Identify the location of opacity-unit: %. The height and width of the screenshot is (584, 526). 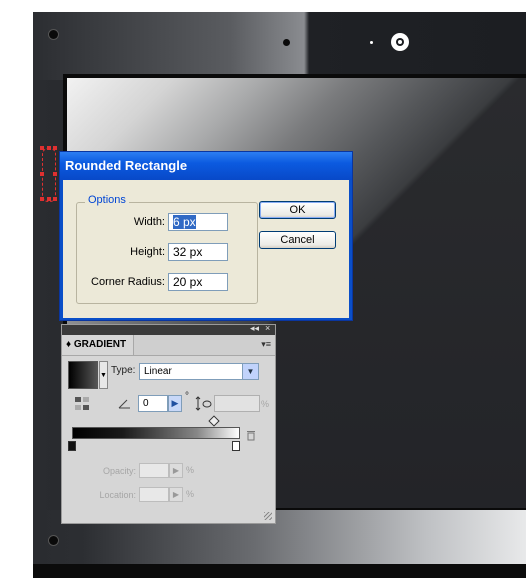
(190, 470).